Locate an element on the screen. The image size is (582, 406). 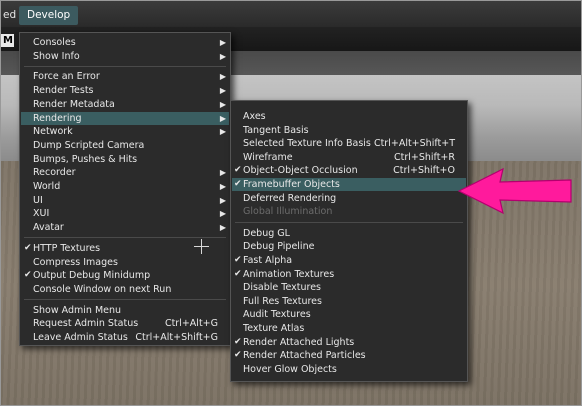
menu-item-label: Render Metadata is located at coordinates (74, 104).